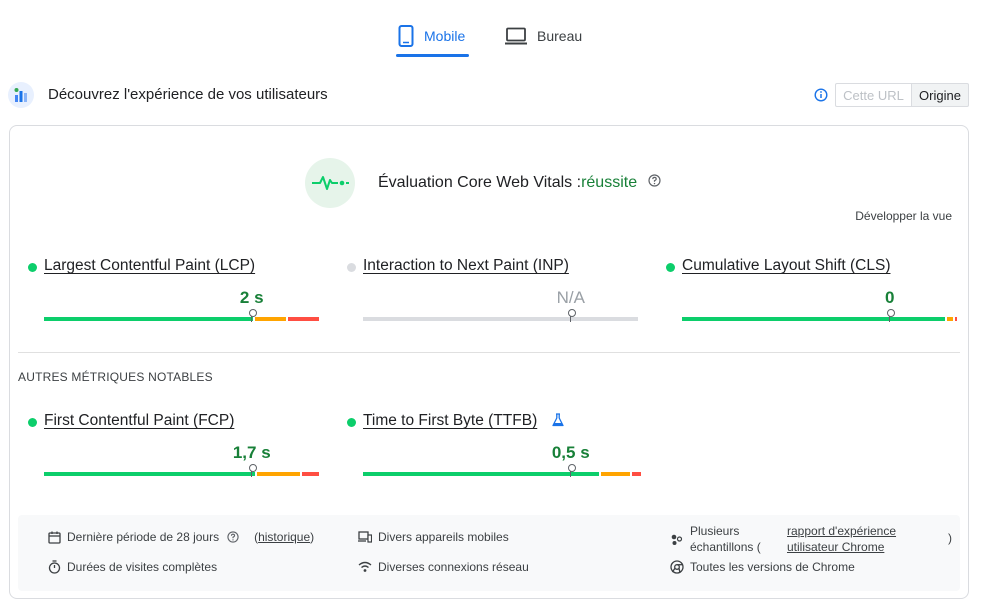  Describe the element at coordinates (149, 266) in the screenshot. I see `metric-name-link: Largest Contentful Paint (LCP)` at that location.